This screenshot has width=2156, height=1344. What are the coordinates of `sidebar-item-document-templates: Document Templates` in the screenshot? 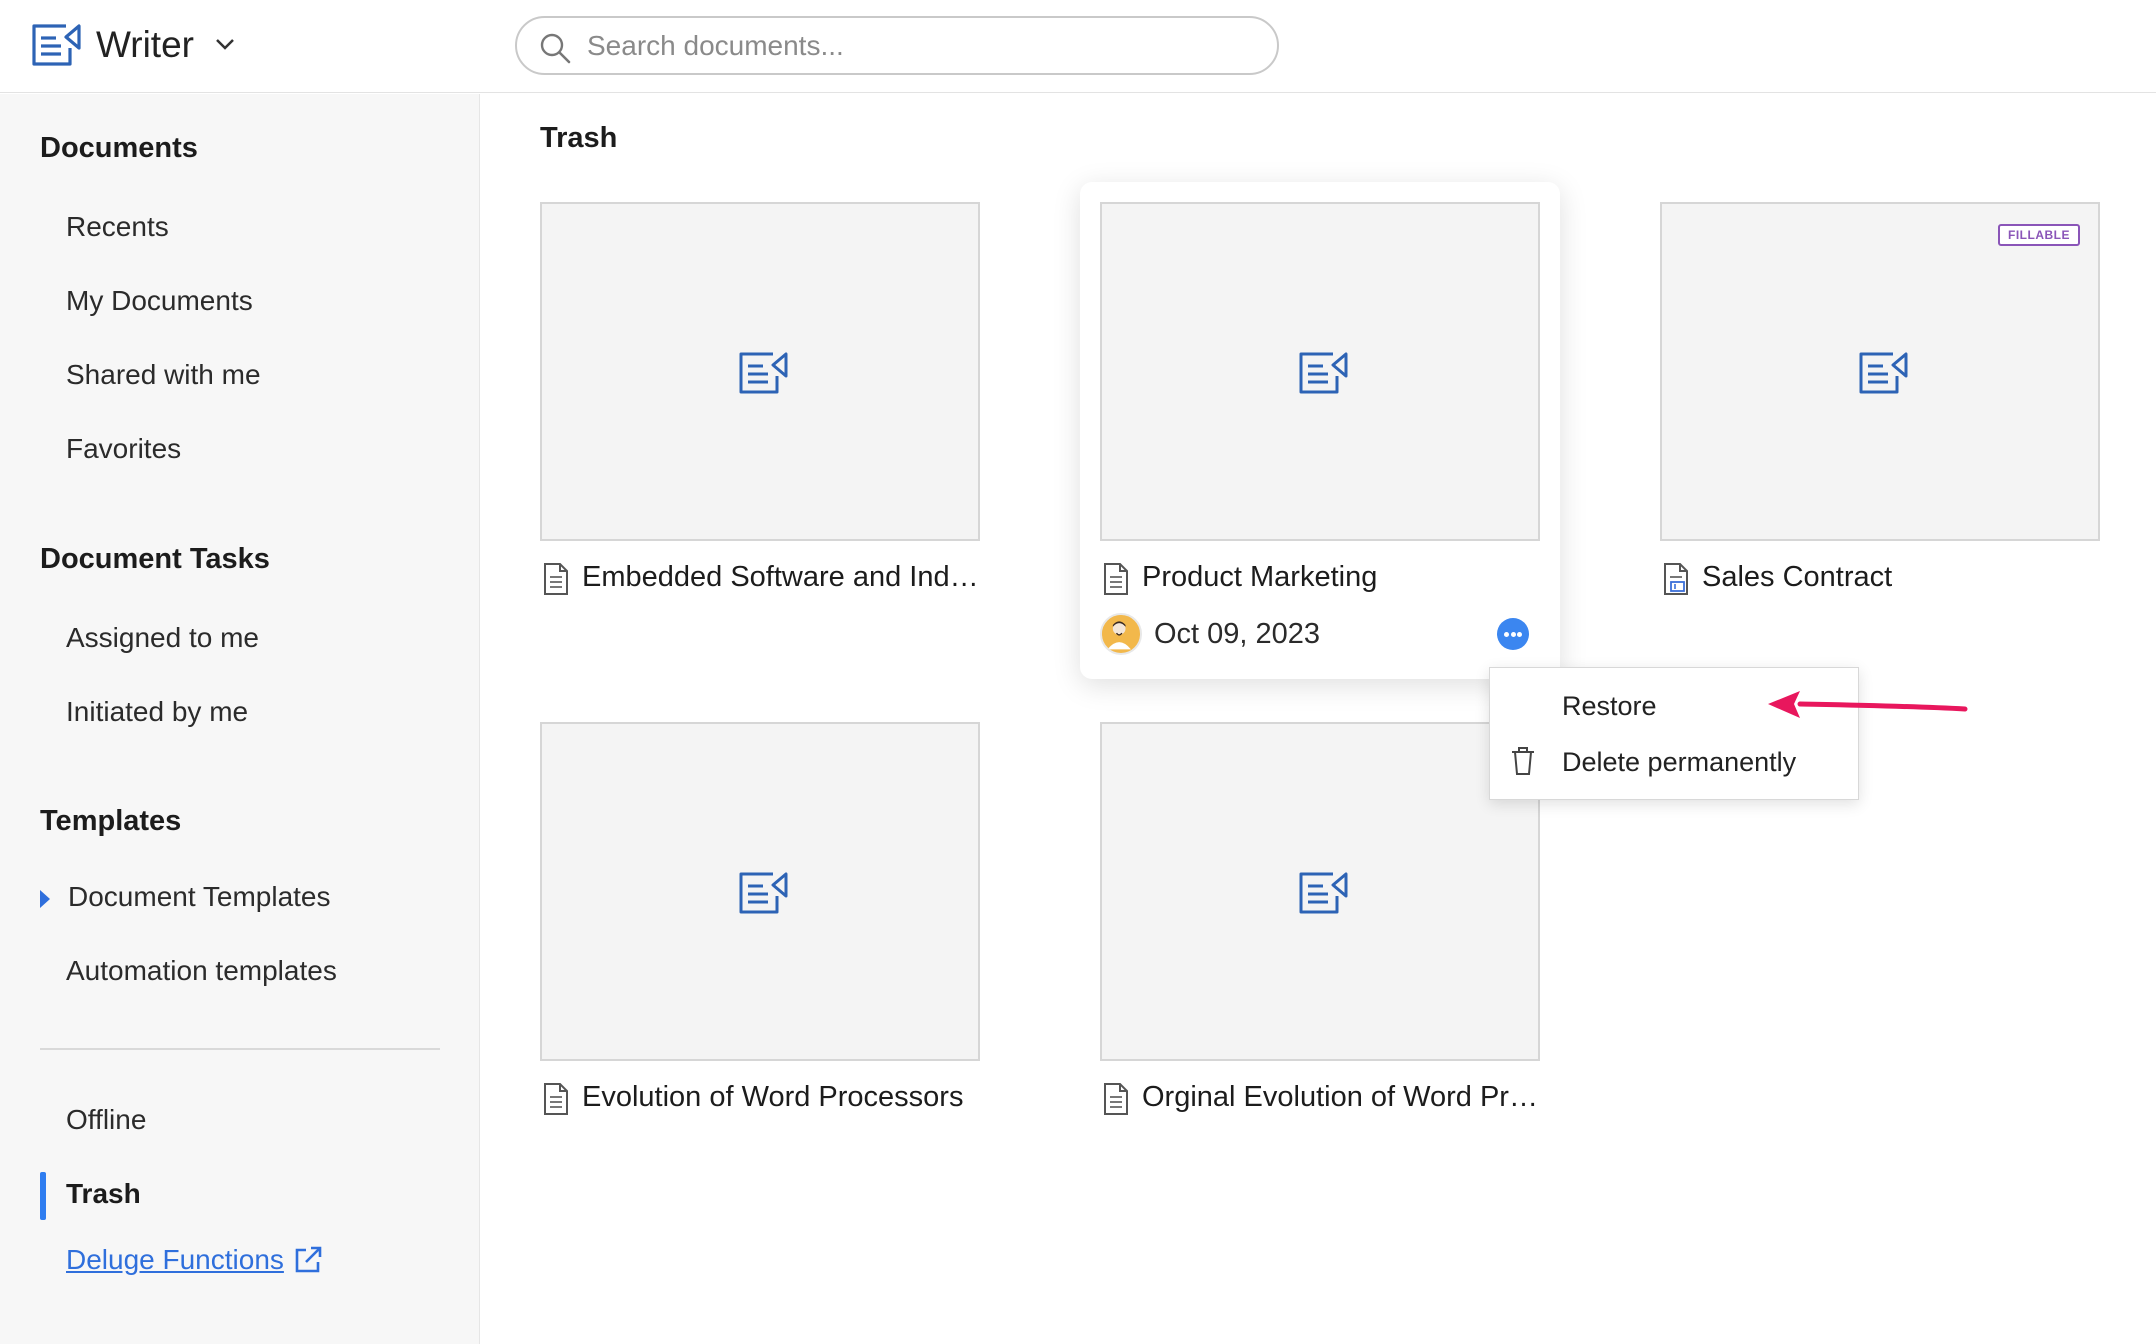 It's located at (199, 897).